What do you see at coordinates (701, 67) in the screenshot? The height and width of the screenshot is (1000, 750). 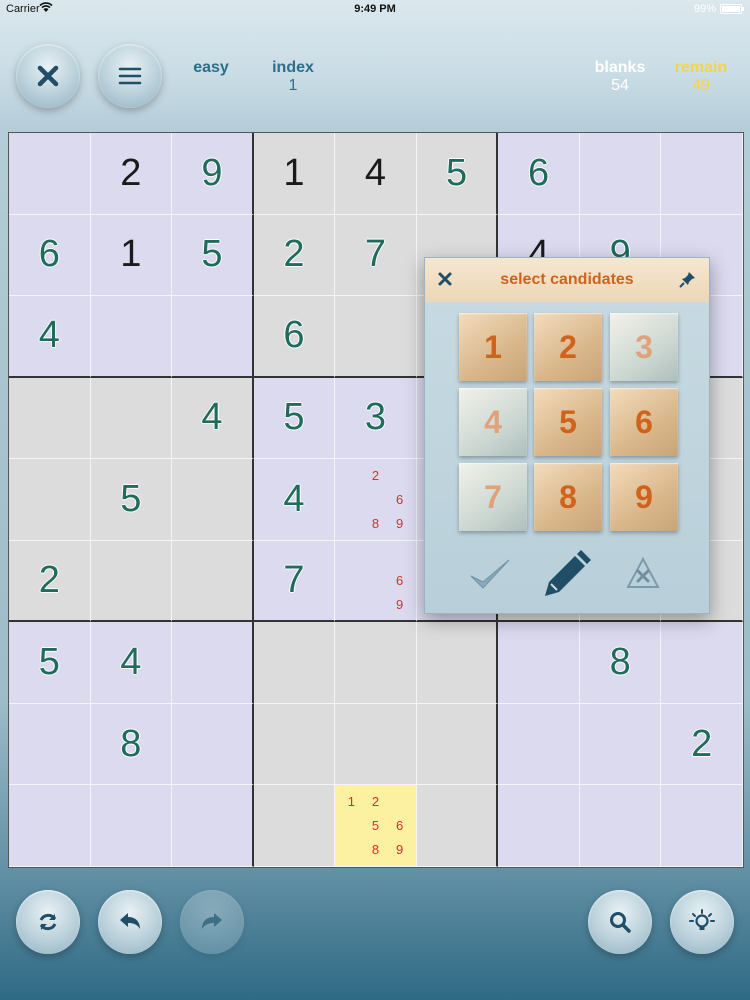 I see `remain-label: remain` at bounding box center [701, 67].